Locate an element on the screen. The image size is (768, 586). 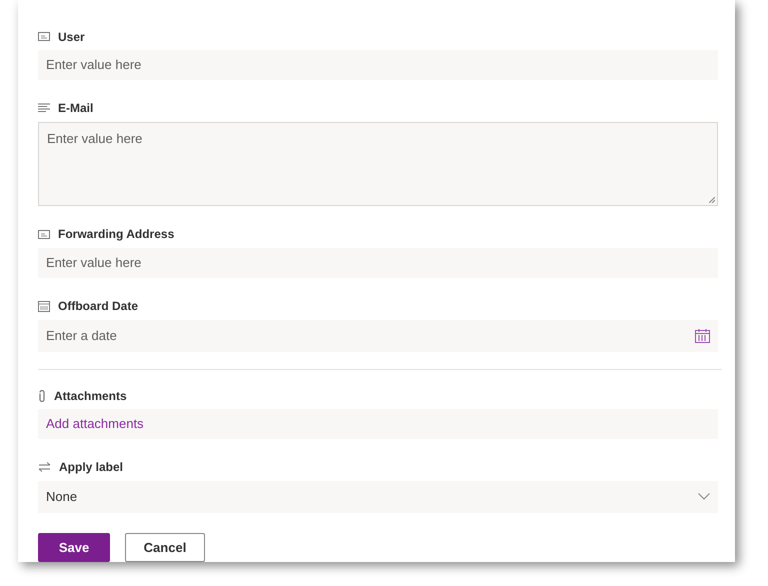
dropdown: None is located at coordinates (378, 497).